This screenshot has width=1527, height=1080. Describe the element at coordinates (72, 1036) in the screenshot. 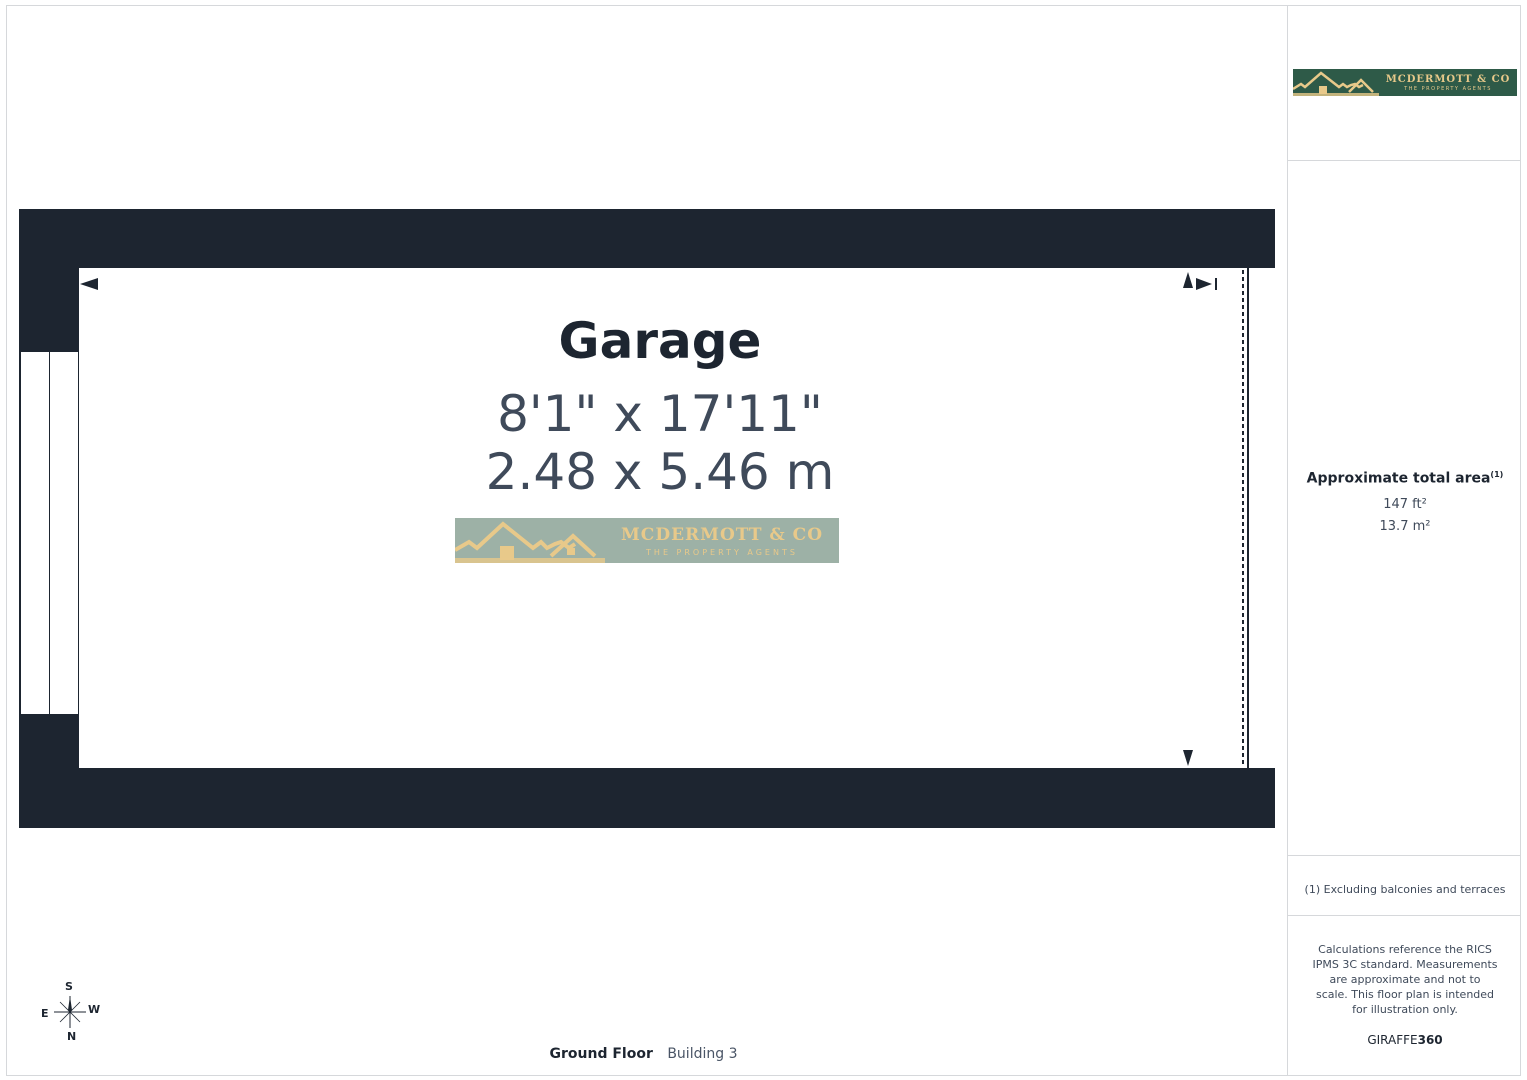

I see `compass-n: N` at that location.